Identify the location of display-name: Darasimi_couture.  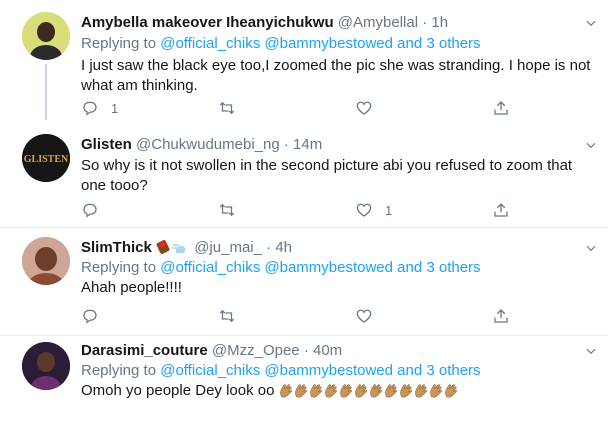
(144, 350).